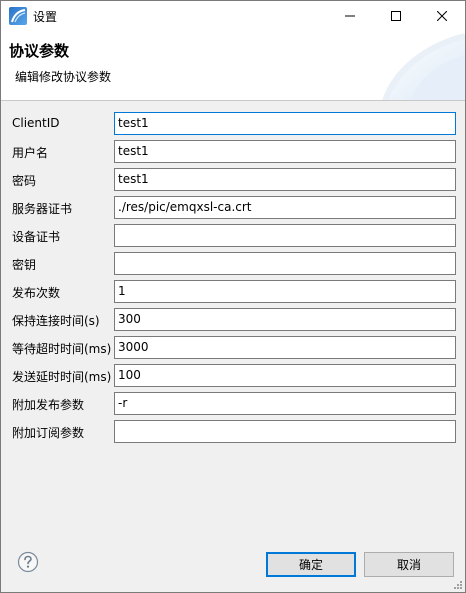 The width and height of the screenshot is (466, 593). I want to click on maximize-button, so click(396, 16).